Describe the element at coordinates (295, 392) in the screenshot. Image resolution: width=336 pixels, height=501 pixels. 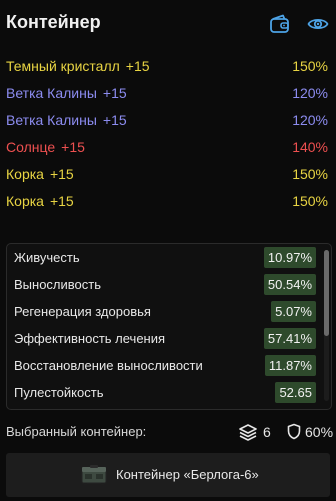
I see `stat-value: 52.65` at that location.